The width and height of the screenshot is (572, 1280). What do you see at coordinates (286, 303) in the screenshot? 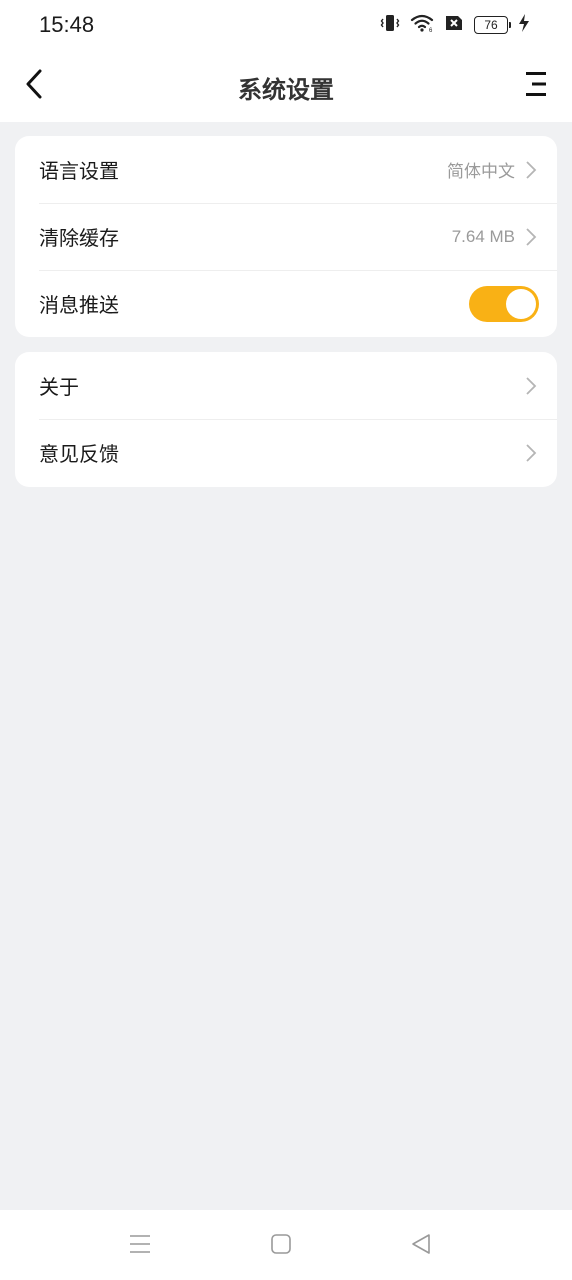
I see `setting-push-notifications: 消息推送` at bounding box center [286, 303].